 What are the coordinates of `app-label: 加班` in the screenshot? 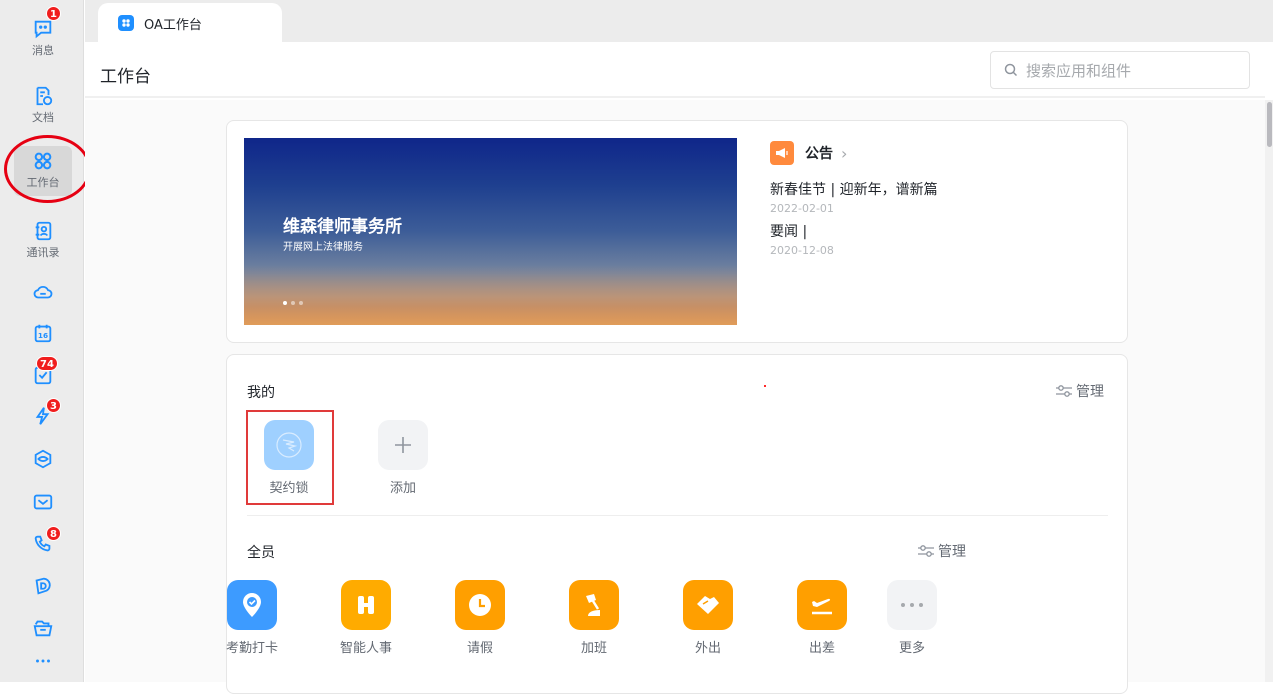 It's located at (593, 648).